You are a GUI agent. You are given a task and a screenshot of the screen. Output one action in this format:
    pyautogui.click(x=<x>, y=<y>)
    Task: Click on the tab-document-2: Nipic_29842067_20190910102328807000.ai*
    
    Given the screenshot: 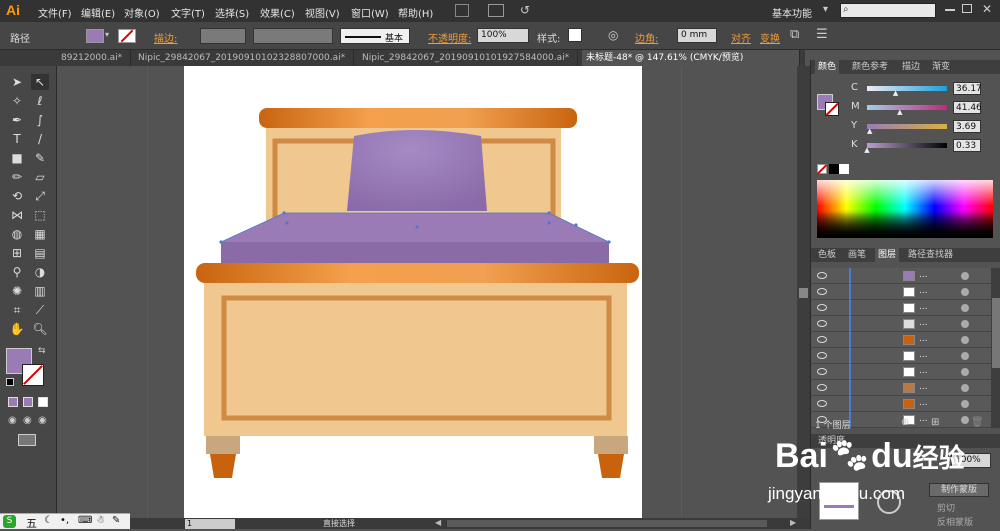 What is the action you would take?
    pyautogui.click(x=244, y=58)
    